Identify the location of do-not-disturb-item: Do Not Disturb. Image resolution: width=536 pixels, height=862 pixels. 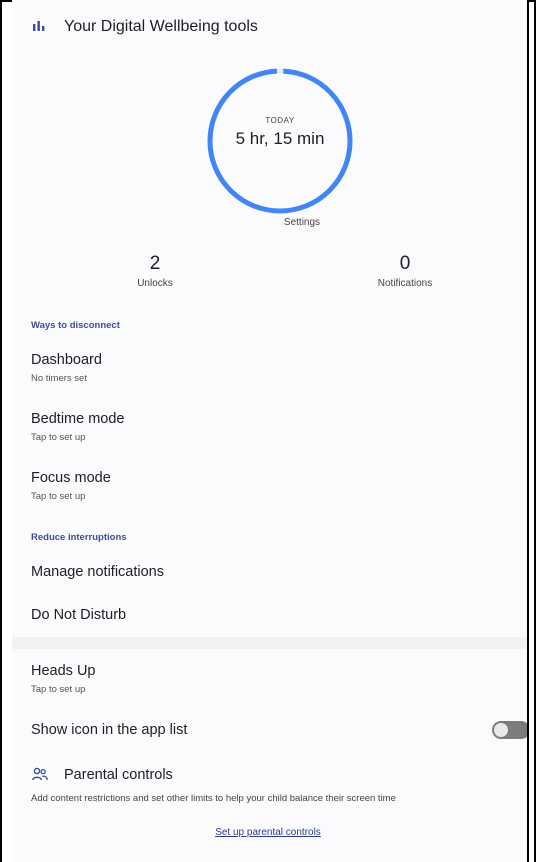
(269, 620).